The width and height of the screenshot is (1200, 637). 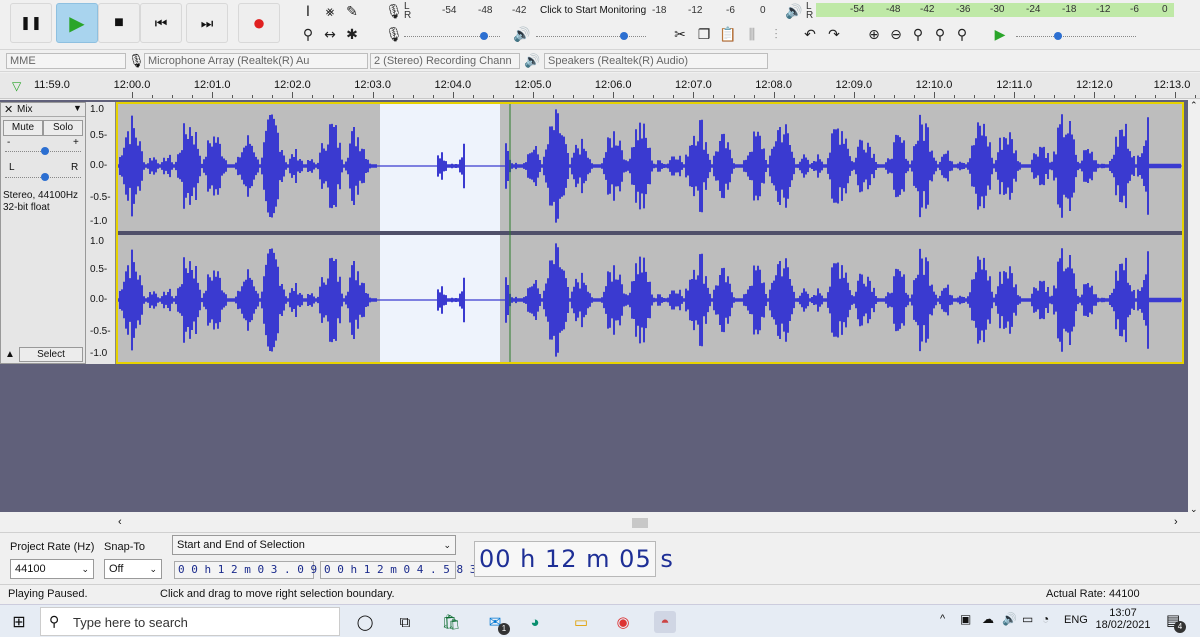 What do you see at coordinates (1194, 509) in the screenshot?
I see `scroll-down-icon: ⌄` at bounding box center [1194, 509].